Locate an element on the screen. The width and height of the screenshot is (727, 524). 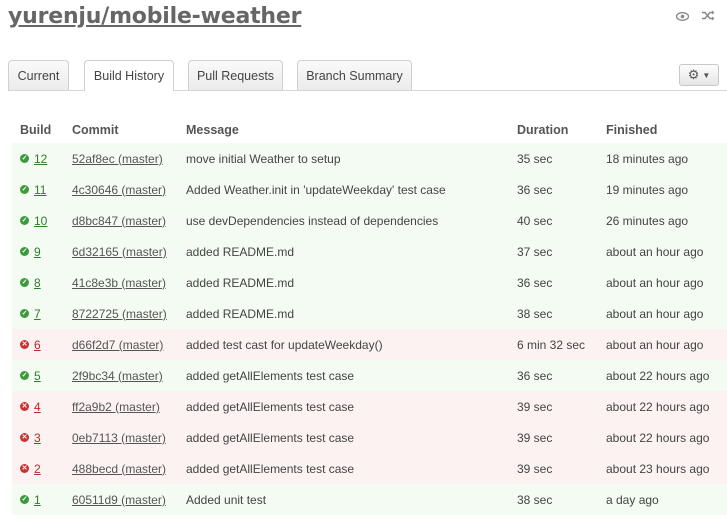
build-number-link: 7 is located at coordinates (37, 314).